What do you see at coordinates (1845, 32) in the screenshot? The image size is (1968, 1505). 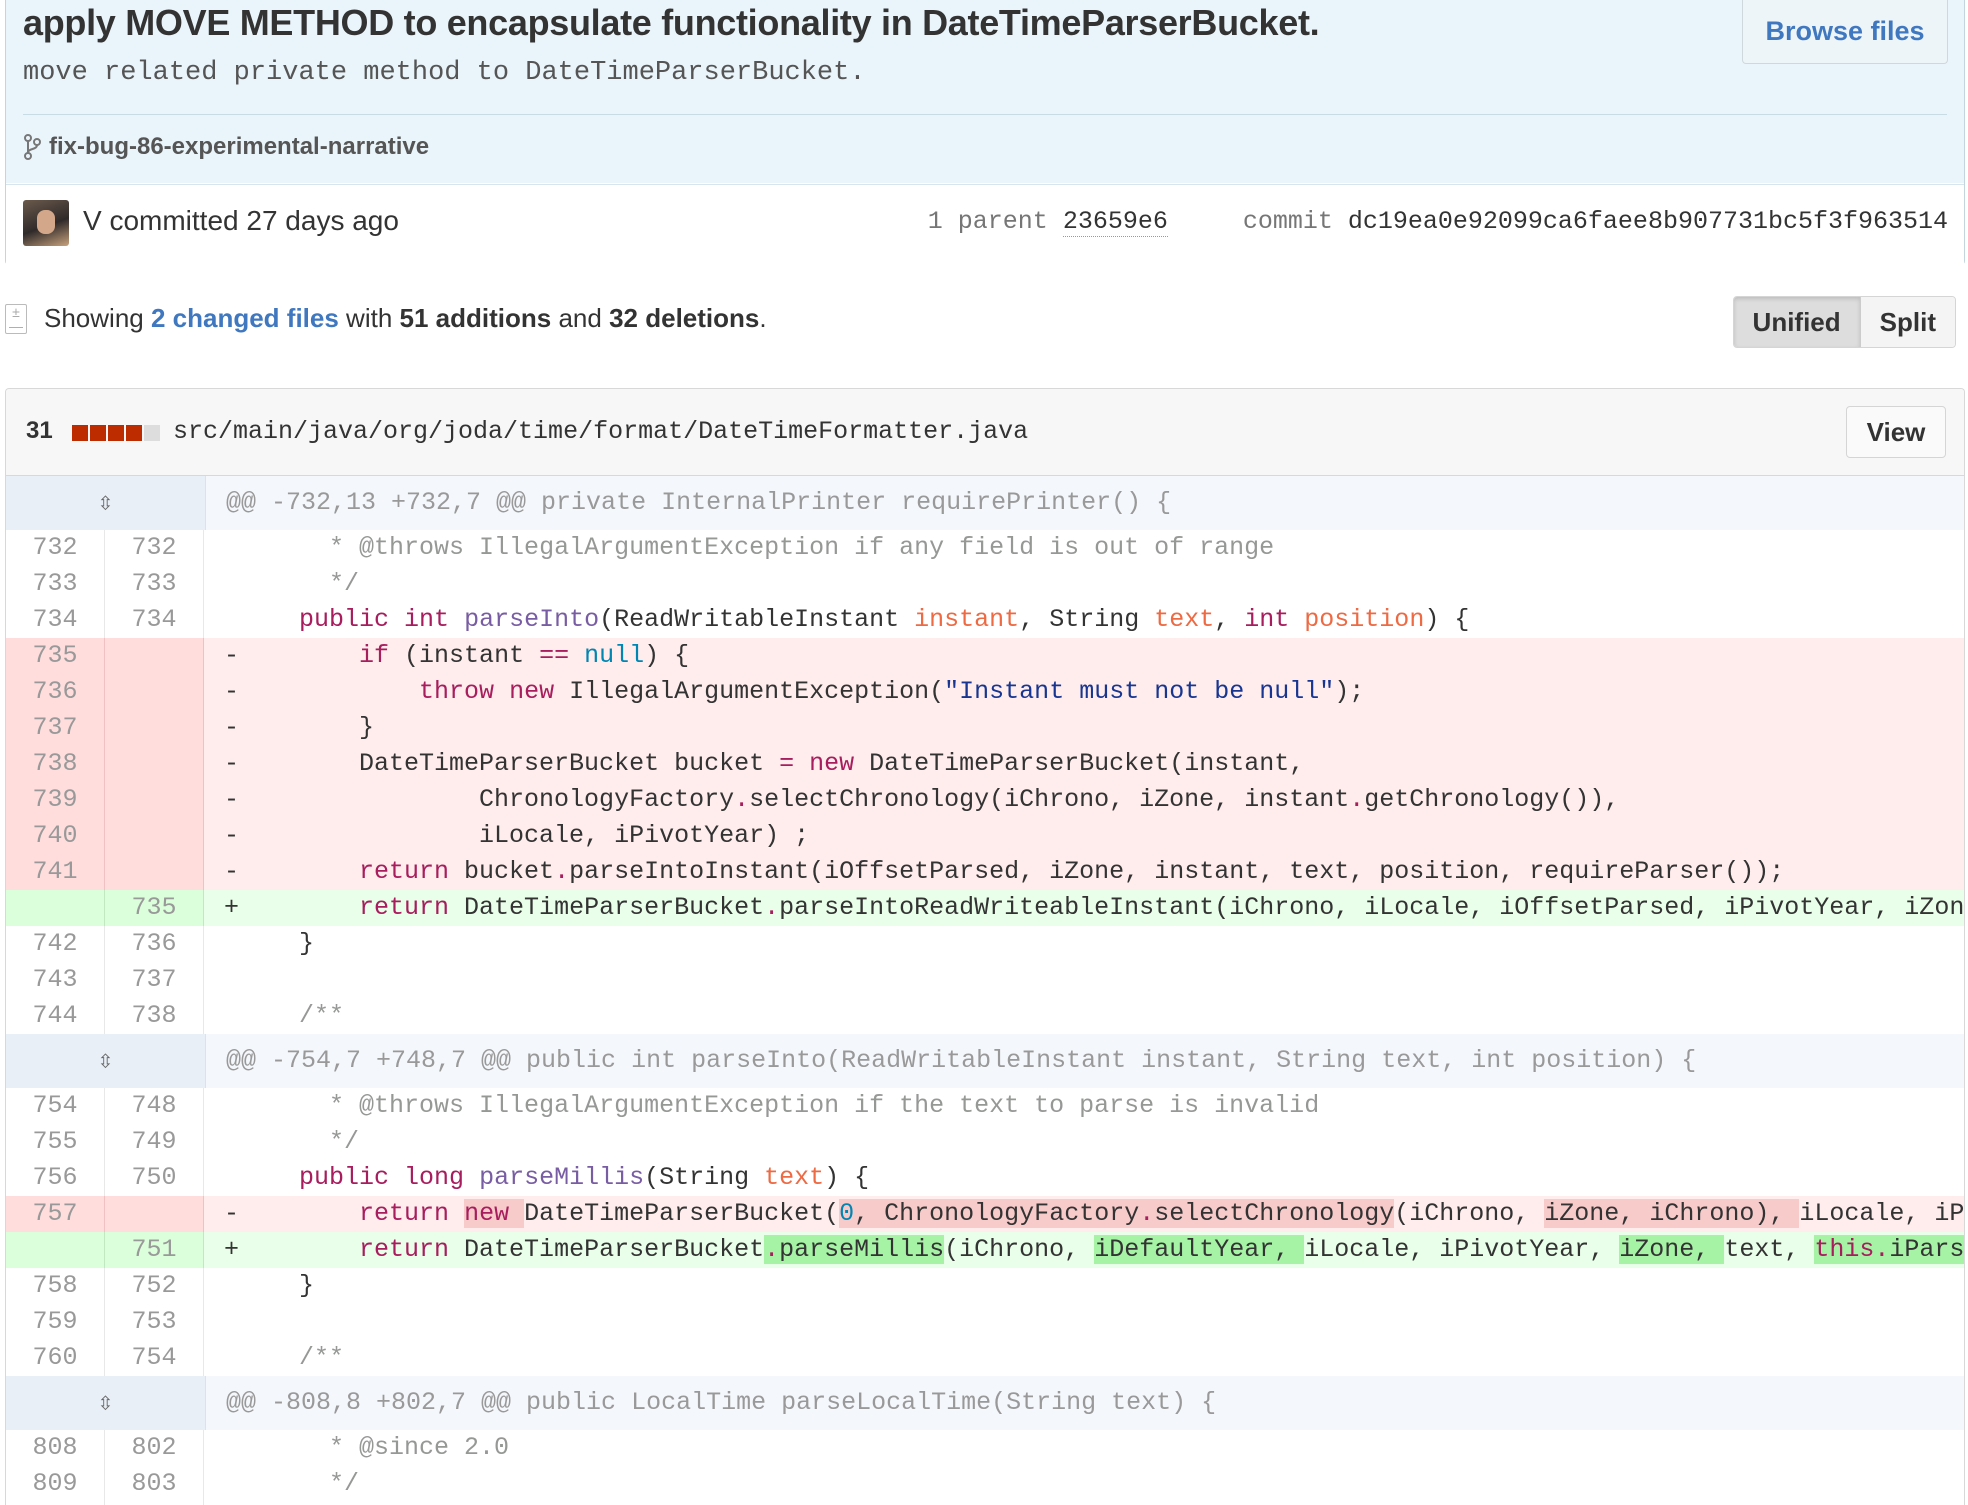 I see `browse-files-button: Browse files` at bounding box center [1845, 32].